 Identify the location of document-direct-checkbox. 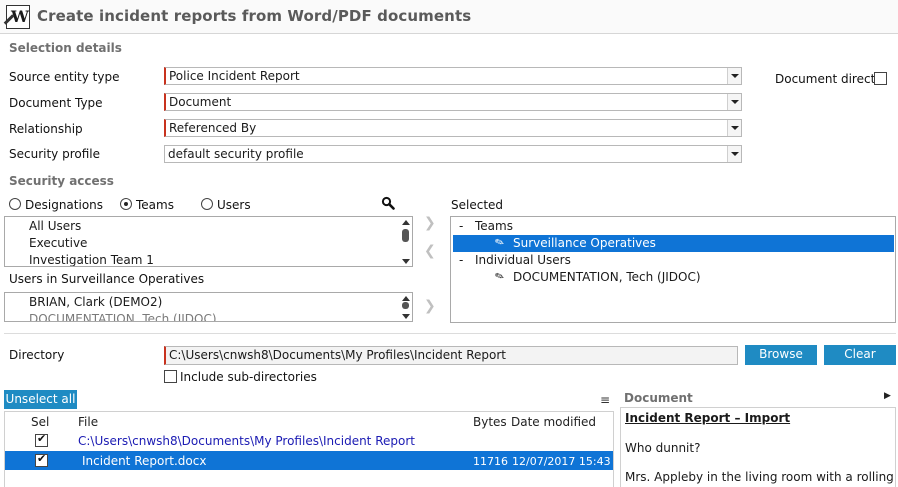
(880, 78).